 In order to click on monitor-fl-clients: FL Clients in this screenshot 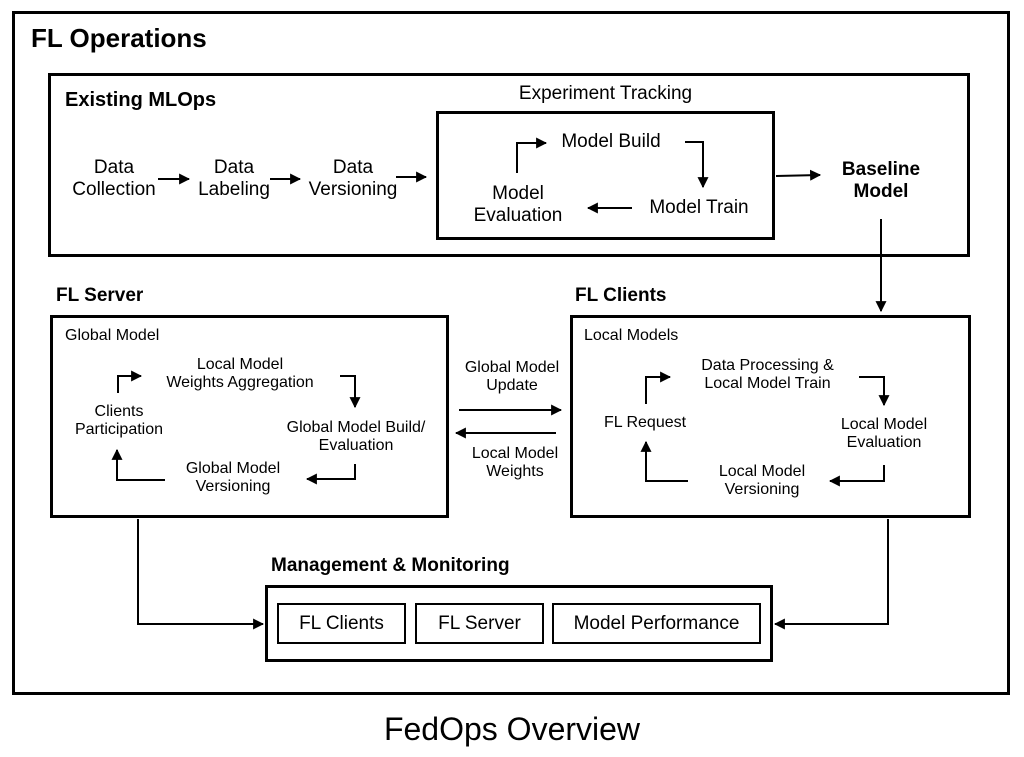, I will do `click(341, 623)`.